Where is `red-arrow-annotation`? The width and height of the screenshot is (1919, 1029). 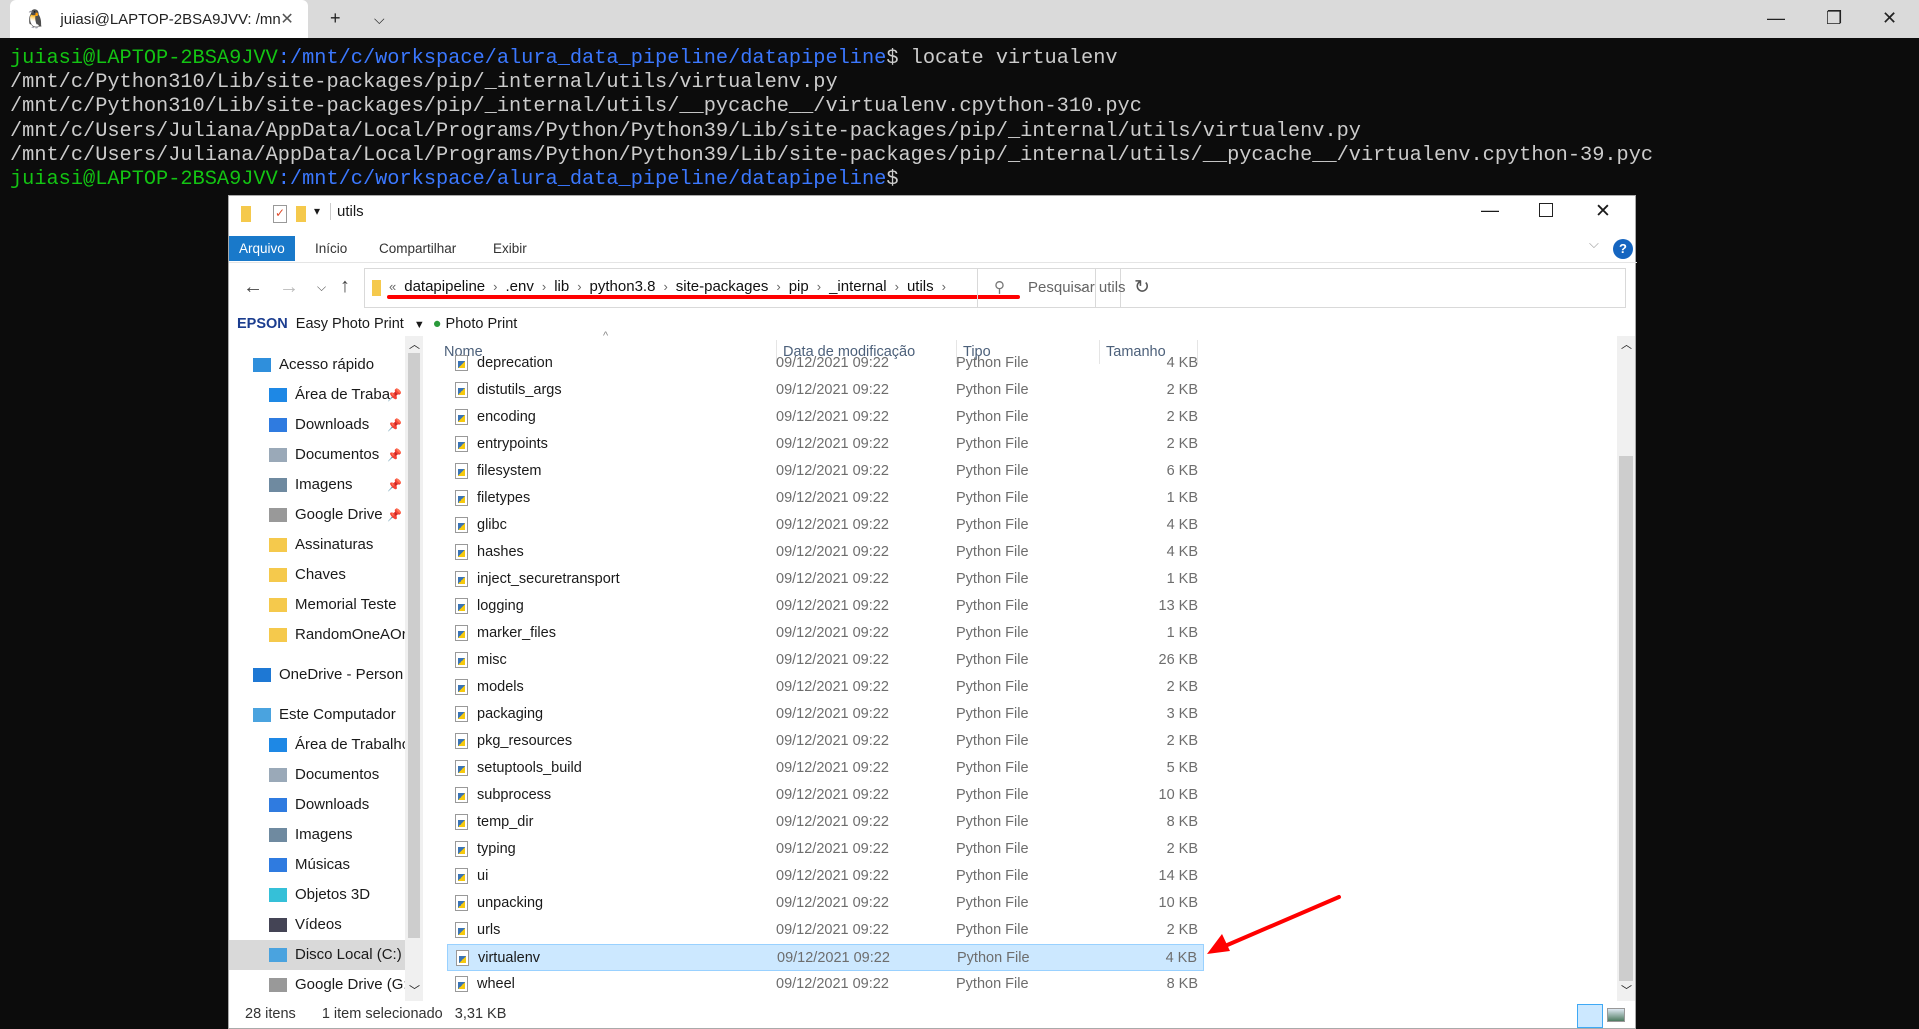 red-arrow-annotation is located at coordinates (1274, 924).